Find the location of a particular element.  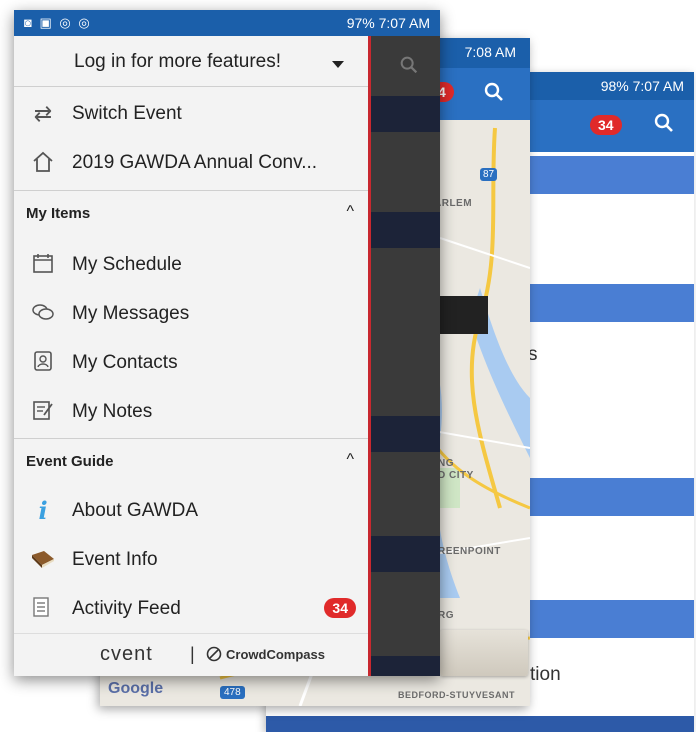

sidebar-item-my-schedule: My Schedule is located at coordinates (191, 264).